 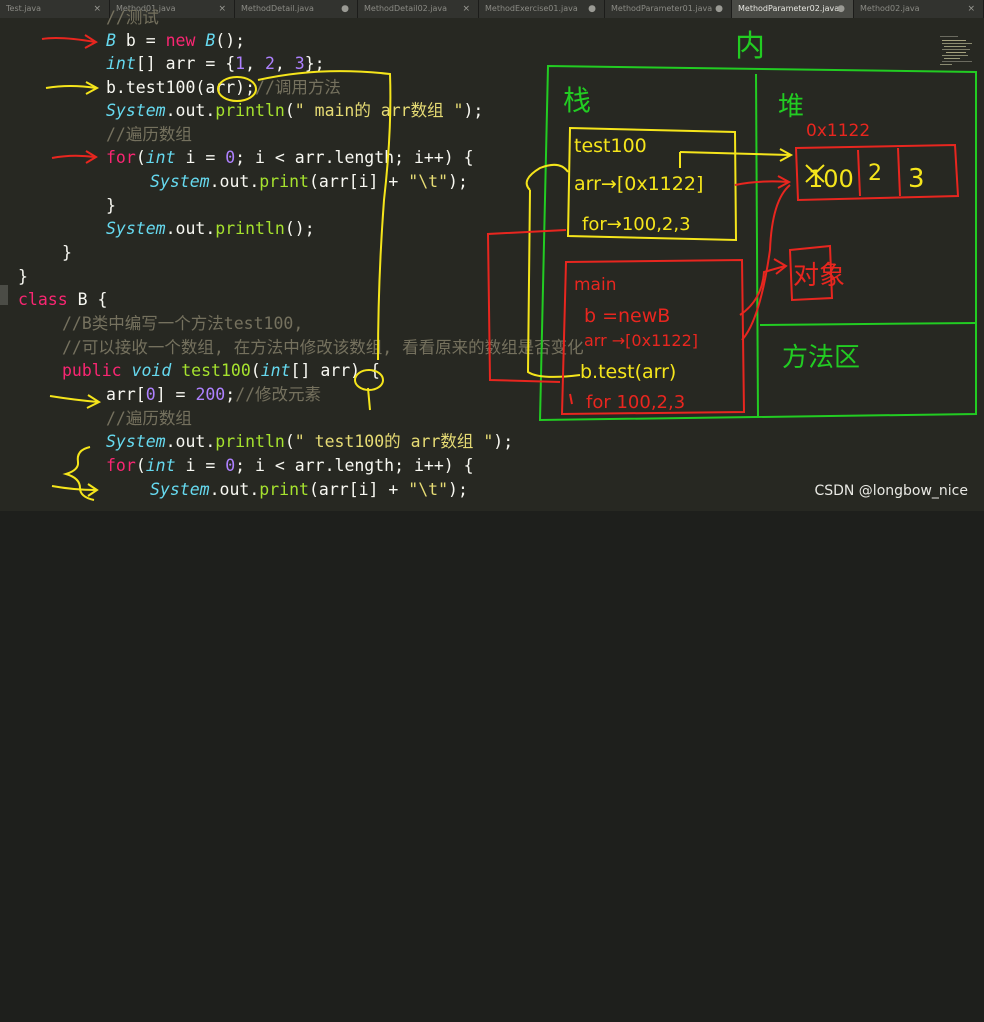 What do you see at coordinates (531, 8) in the screenshot?
I see `tab-label: MethodExercise01.java` at bounding box center [531, 8].